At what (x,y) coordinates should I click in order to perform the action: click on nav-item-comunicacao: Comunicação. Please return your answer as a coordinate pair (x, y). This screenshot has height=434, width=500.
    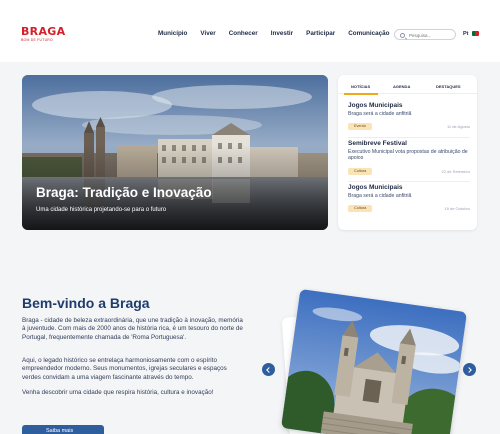
    Looking at the image, I should click on (368, 33).